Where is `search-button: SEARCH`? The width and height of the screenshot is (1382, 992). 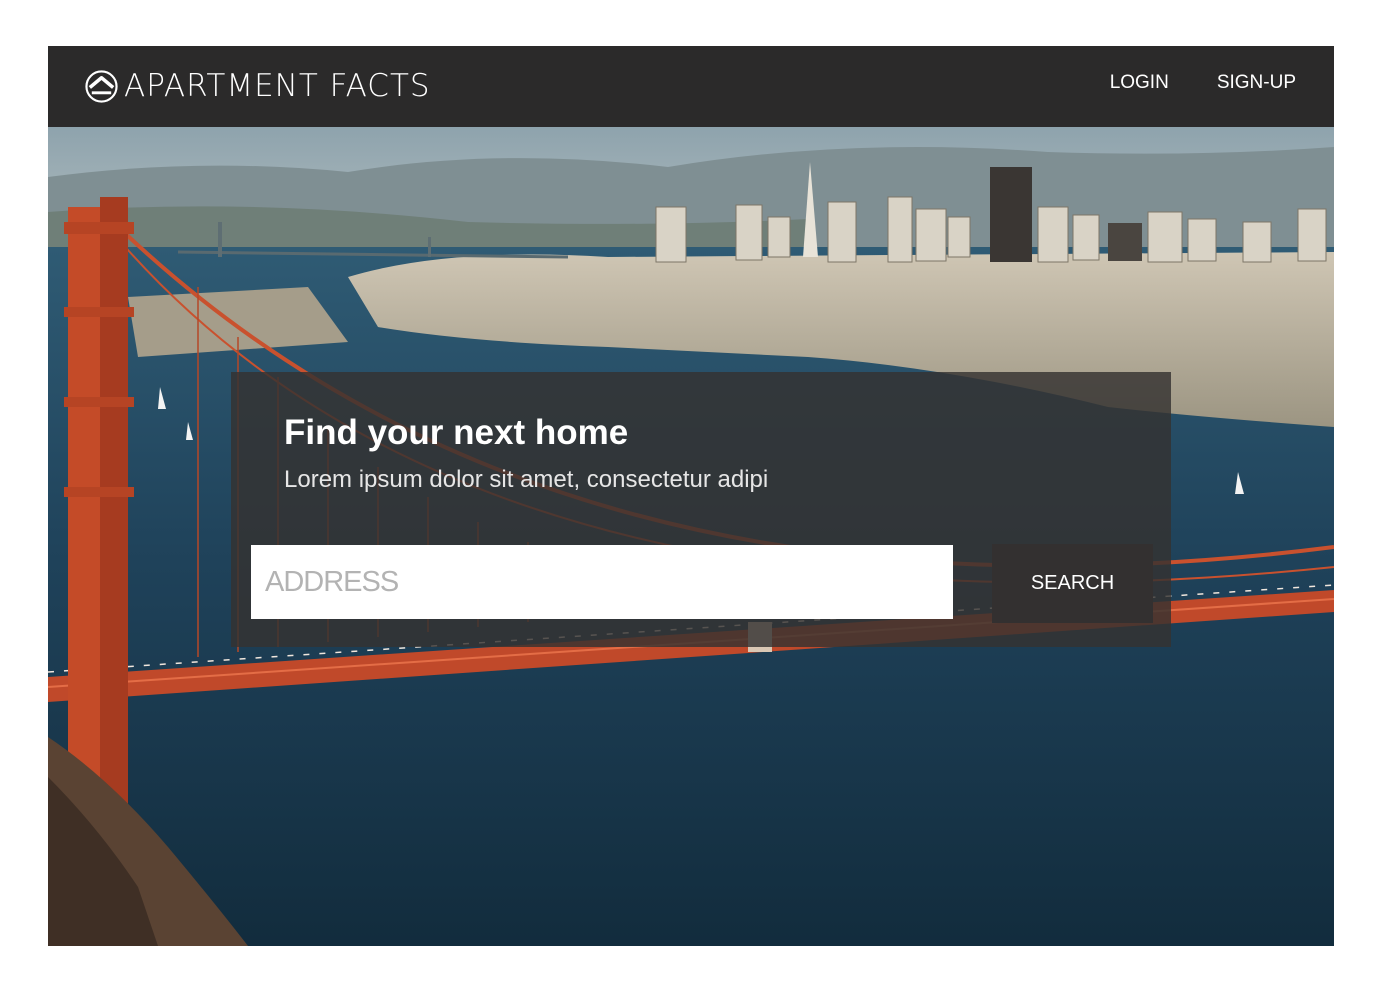
search-button: SEARCH is located at coordinates (1072, 583).